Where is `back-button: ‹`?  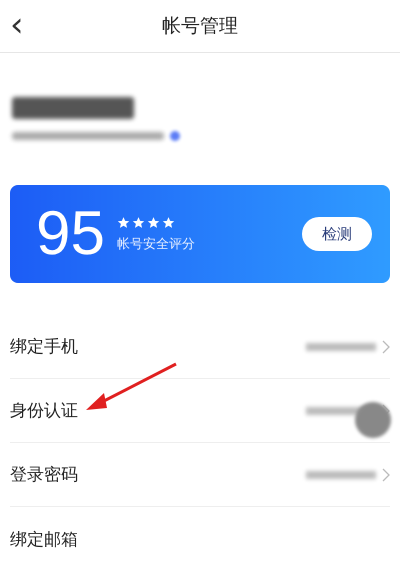 back-button: ‹ is located at coordinates (17, 25).